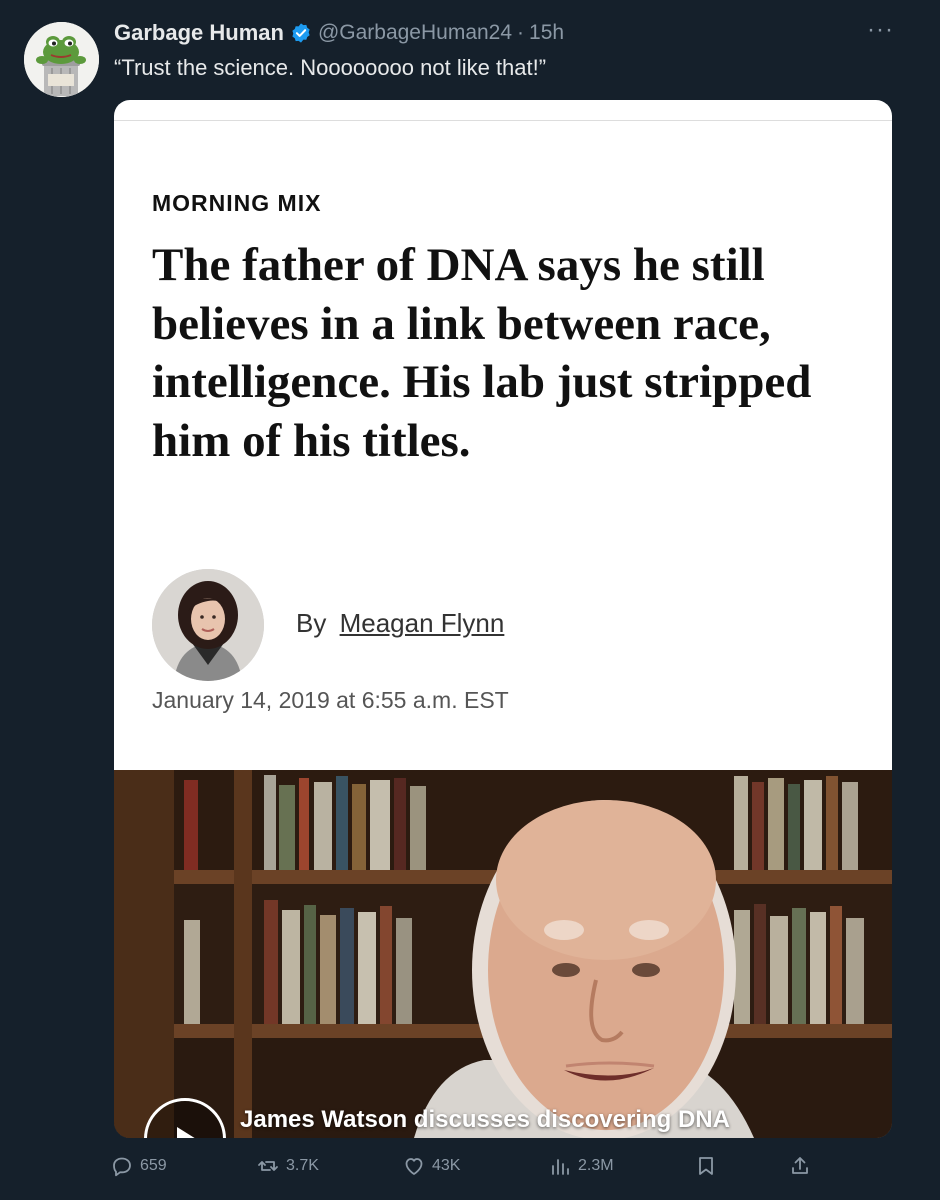  I want to click on views-button: 2.3M, so click(581, 1166).